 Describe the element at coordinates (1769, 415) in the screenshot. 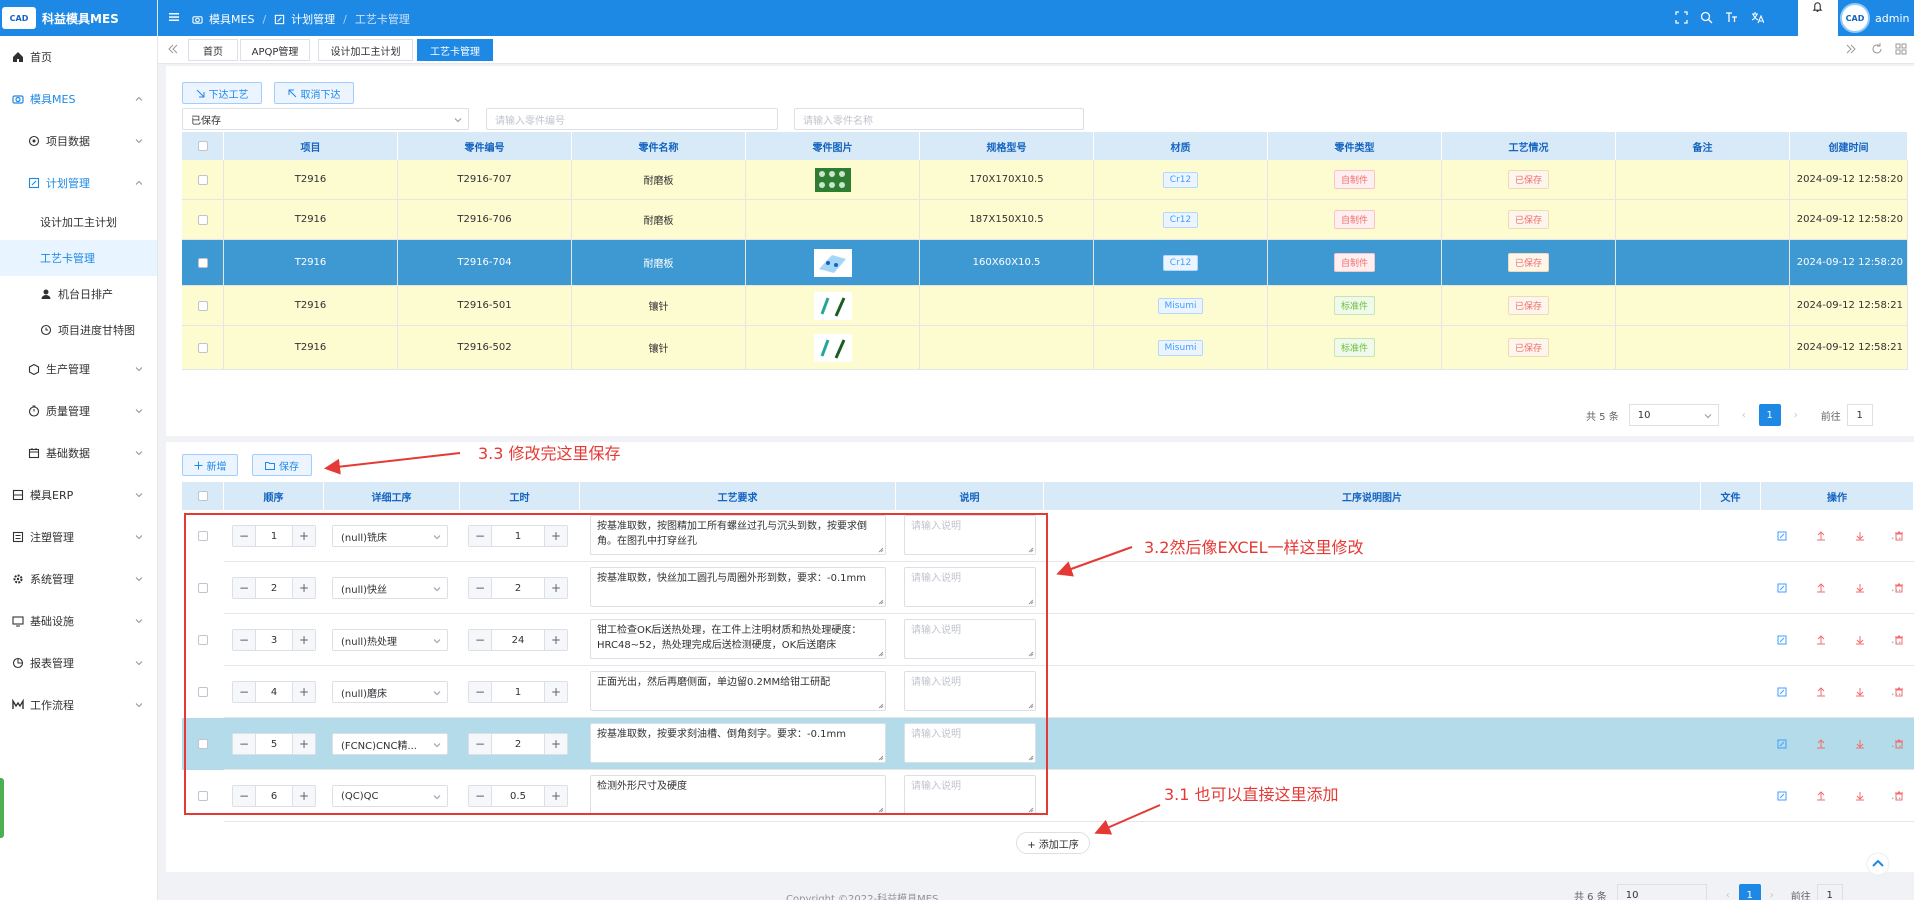

I see `parts-page-1: 1` at that location.